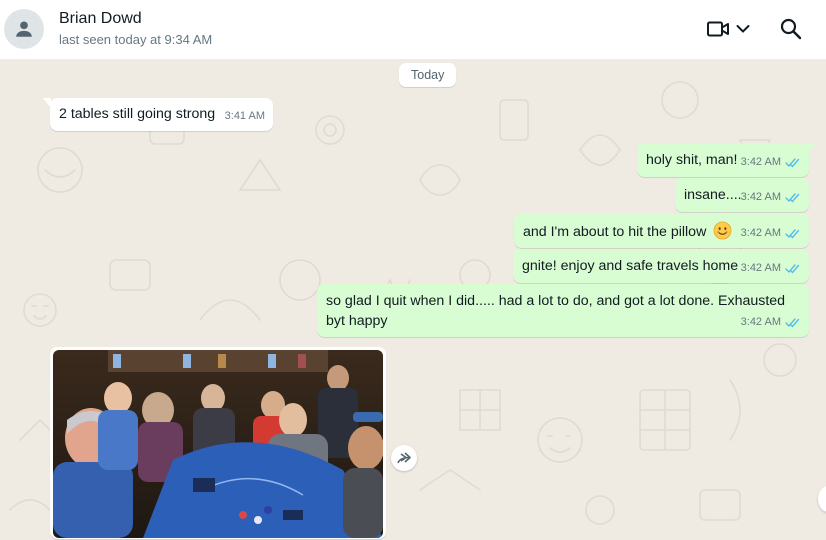 The width and height of the screenshot is (826, 540). I want to click on message-incoming-photo, so click(218, 443).